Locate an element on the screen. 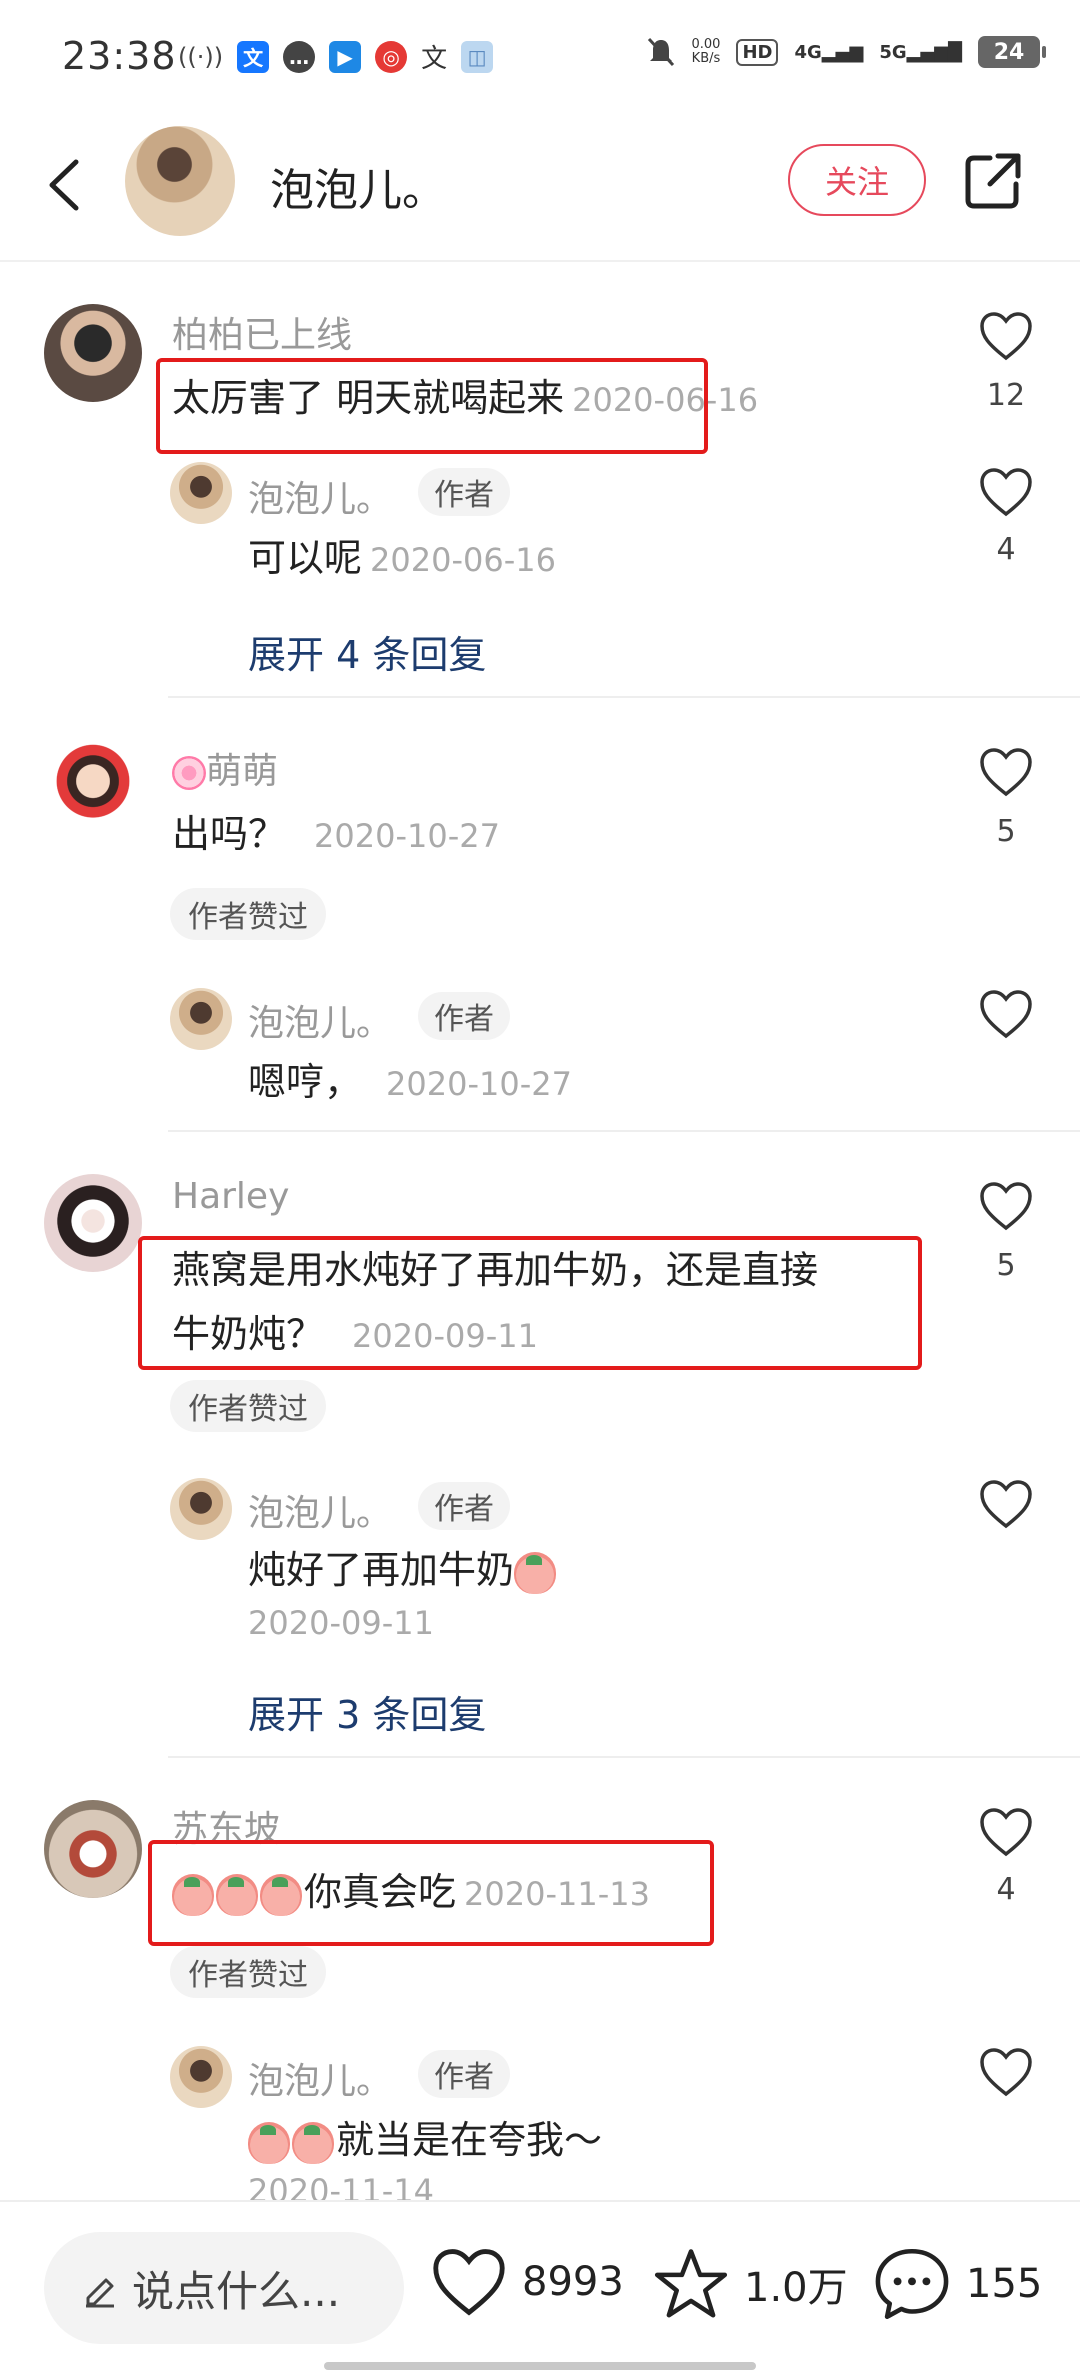 The image size is (1080, 2376). app-notification-icon: ▶ is located at coordinates (345, 56).